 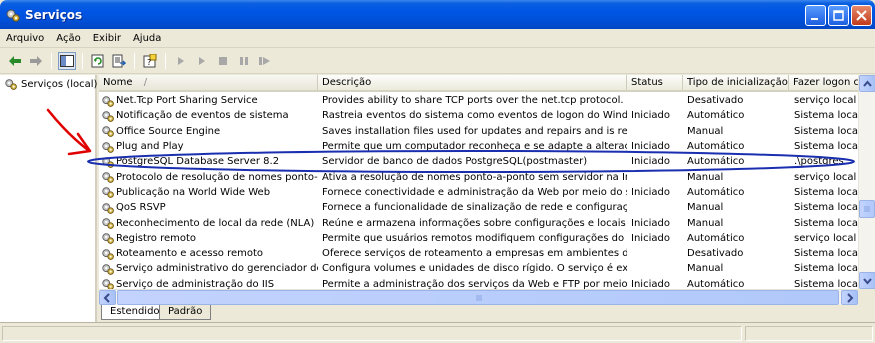 What do you see at coordinates (838, 15) in the screenshot?
I see `maximize-button` at bounding box center [838, 15].